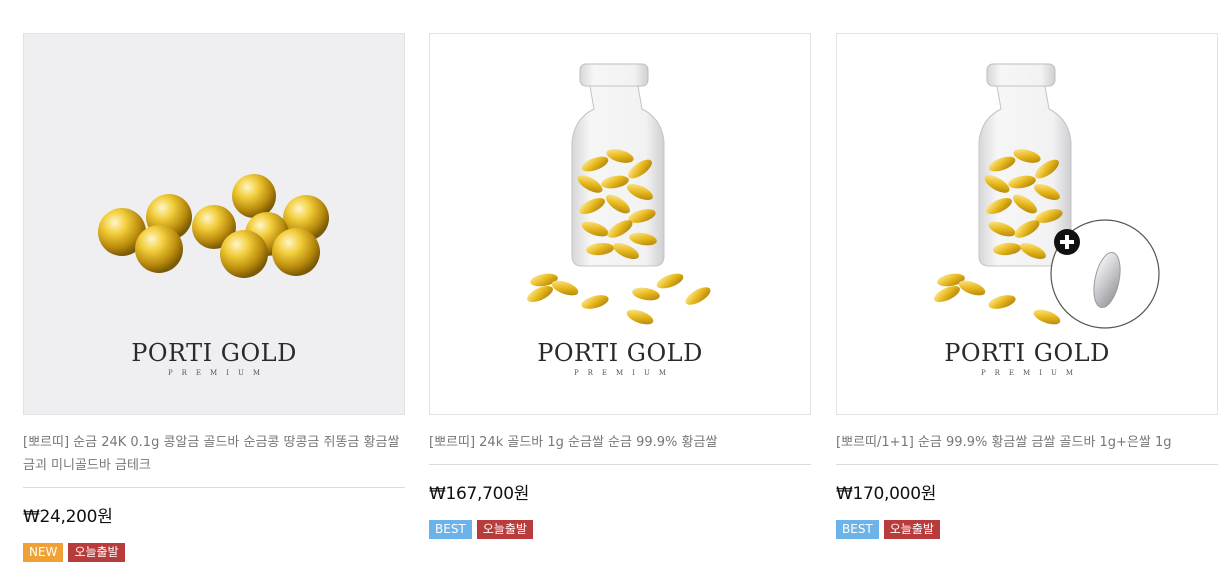  I want to click on badge-list: NEW 오늘출발, so click(214, 552).